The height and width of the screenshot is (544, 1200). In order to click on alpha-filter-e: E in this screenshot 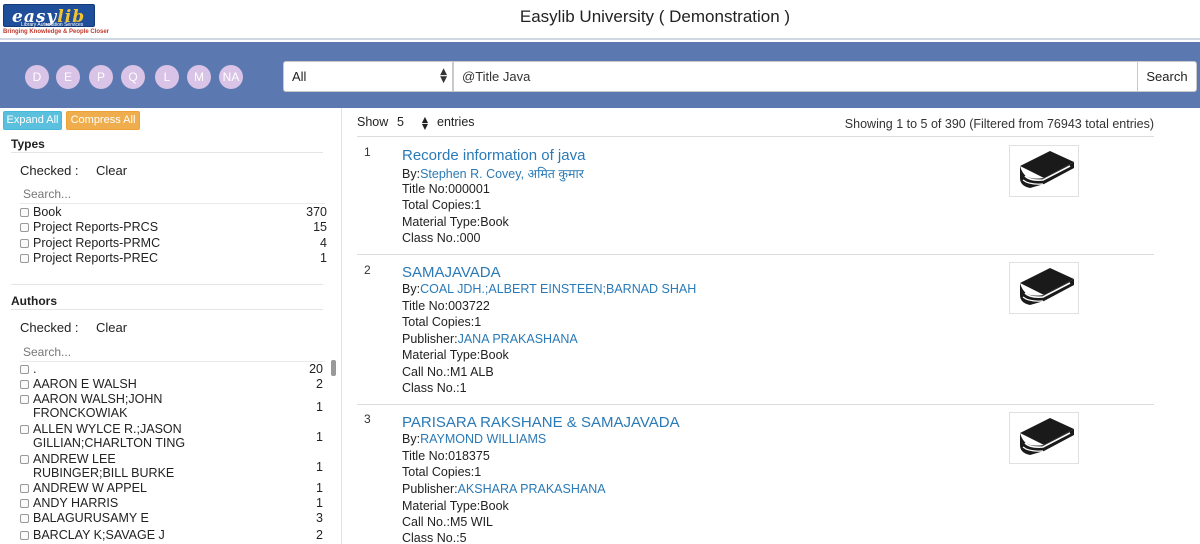, I will do `click(68, 77)`.